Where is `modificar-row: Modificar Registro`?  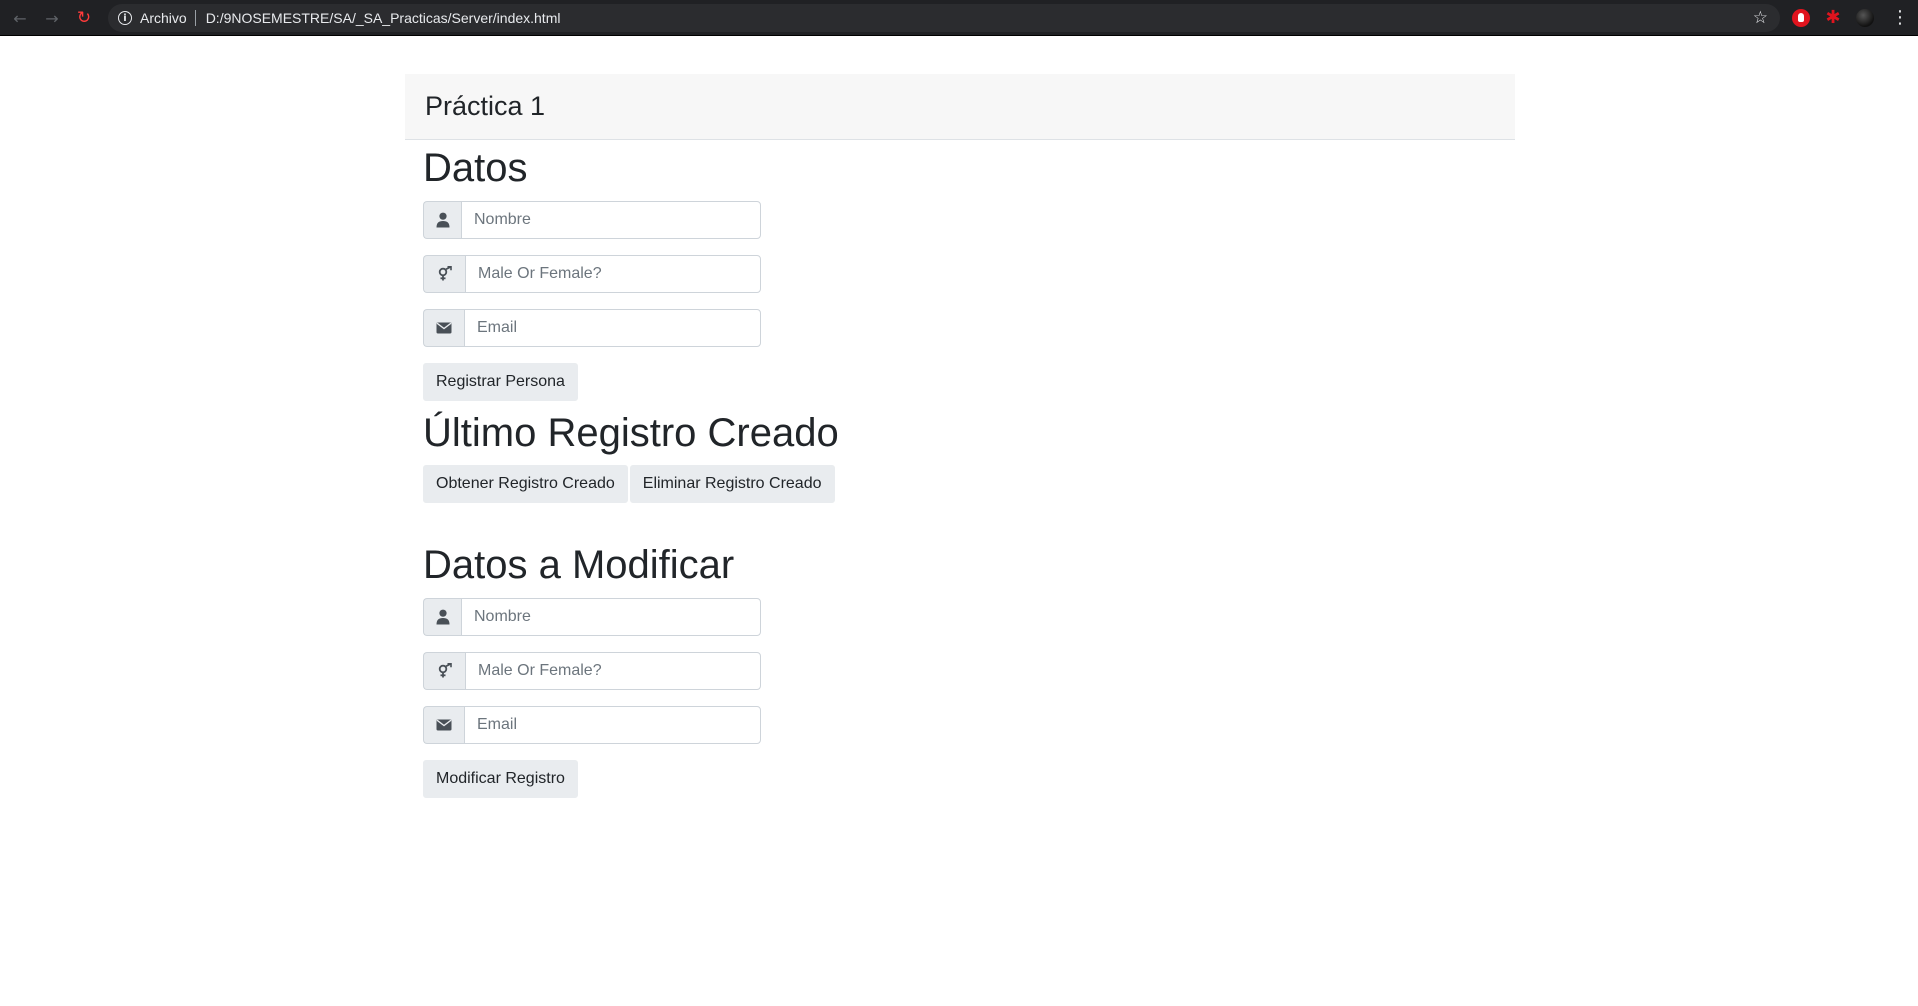 modificar-row: Modificar Registro is located at coordinates (969, 779).